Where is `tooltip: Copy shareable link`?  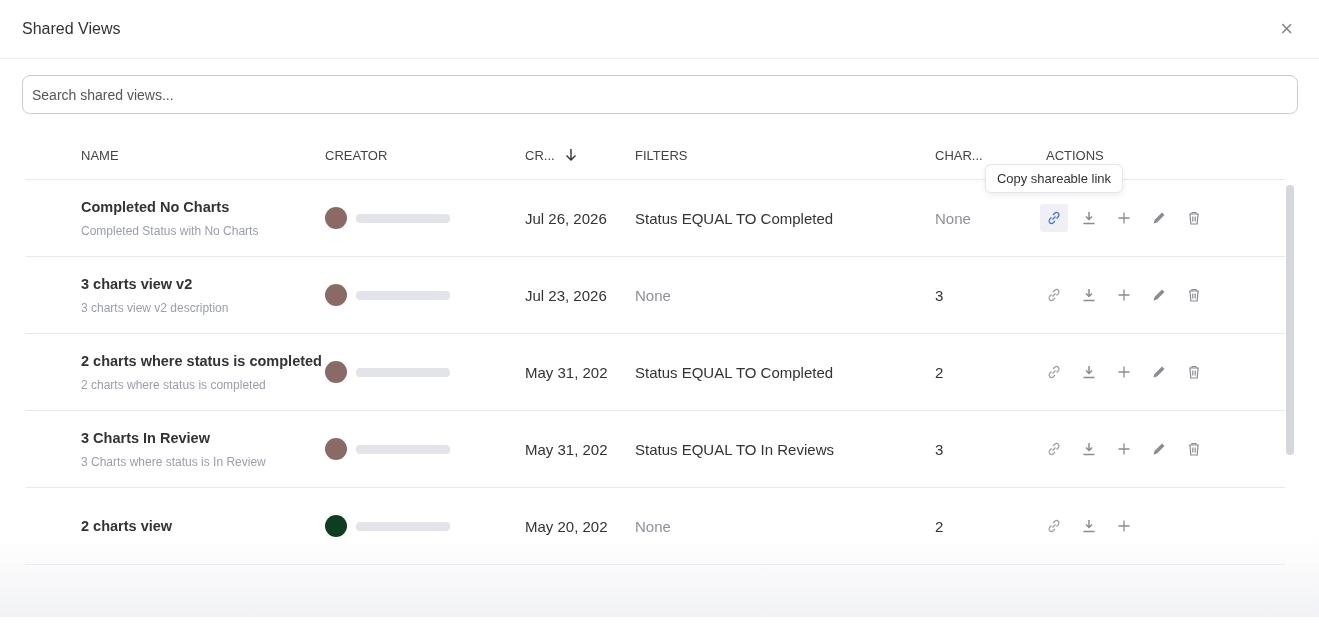
tooltip: Copy shareable link is located at coordinates (1054, 178).